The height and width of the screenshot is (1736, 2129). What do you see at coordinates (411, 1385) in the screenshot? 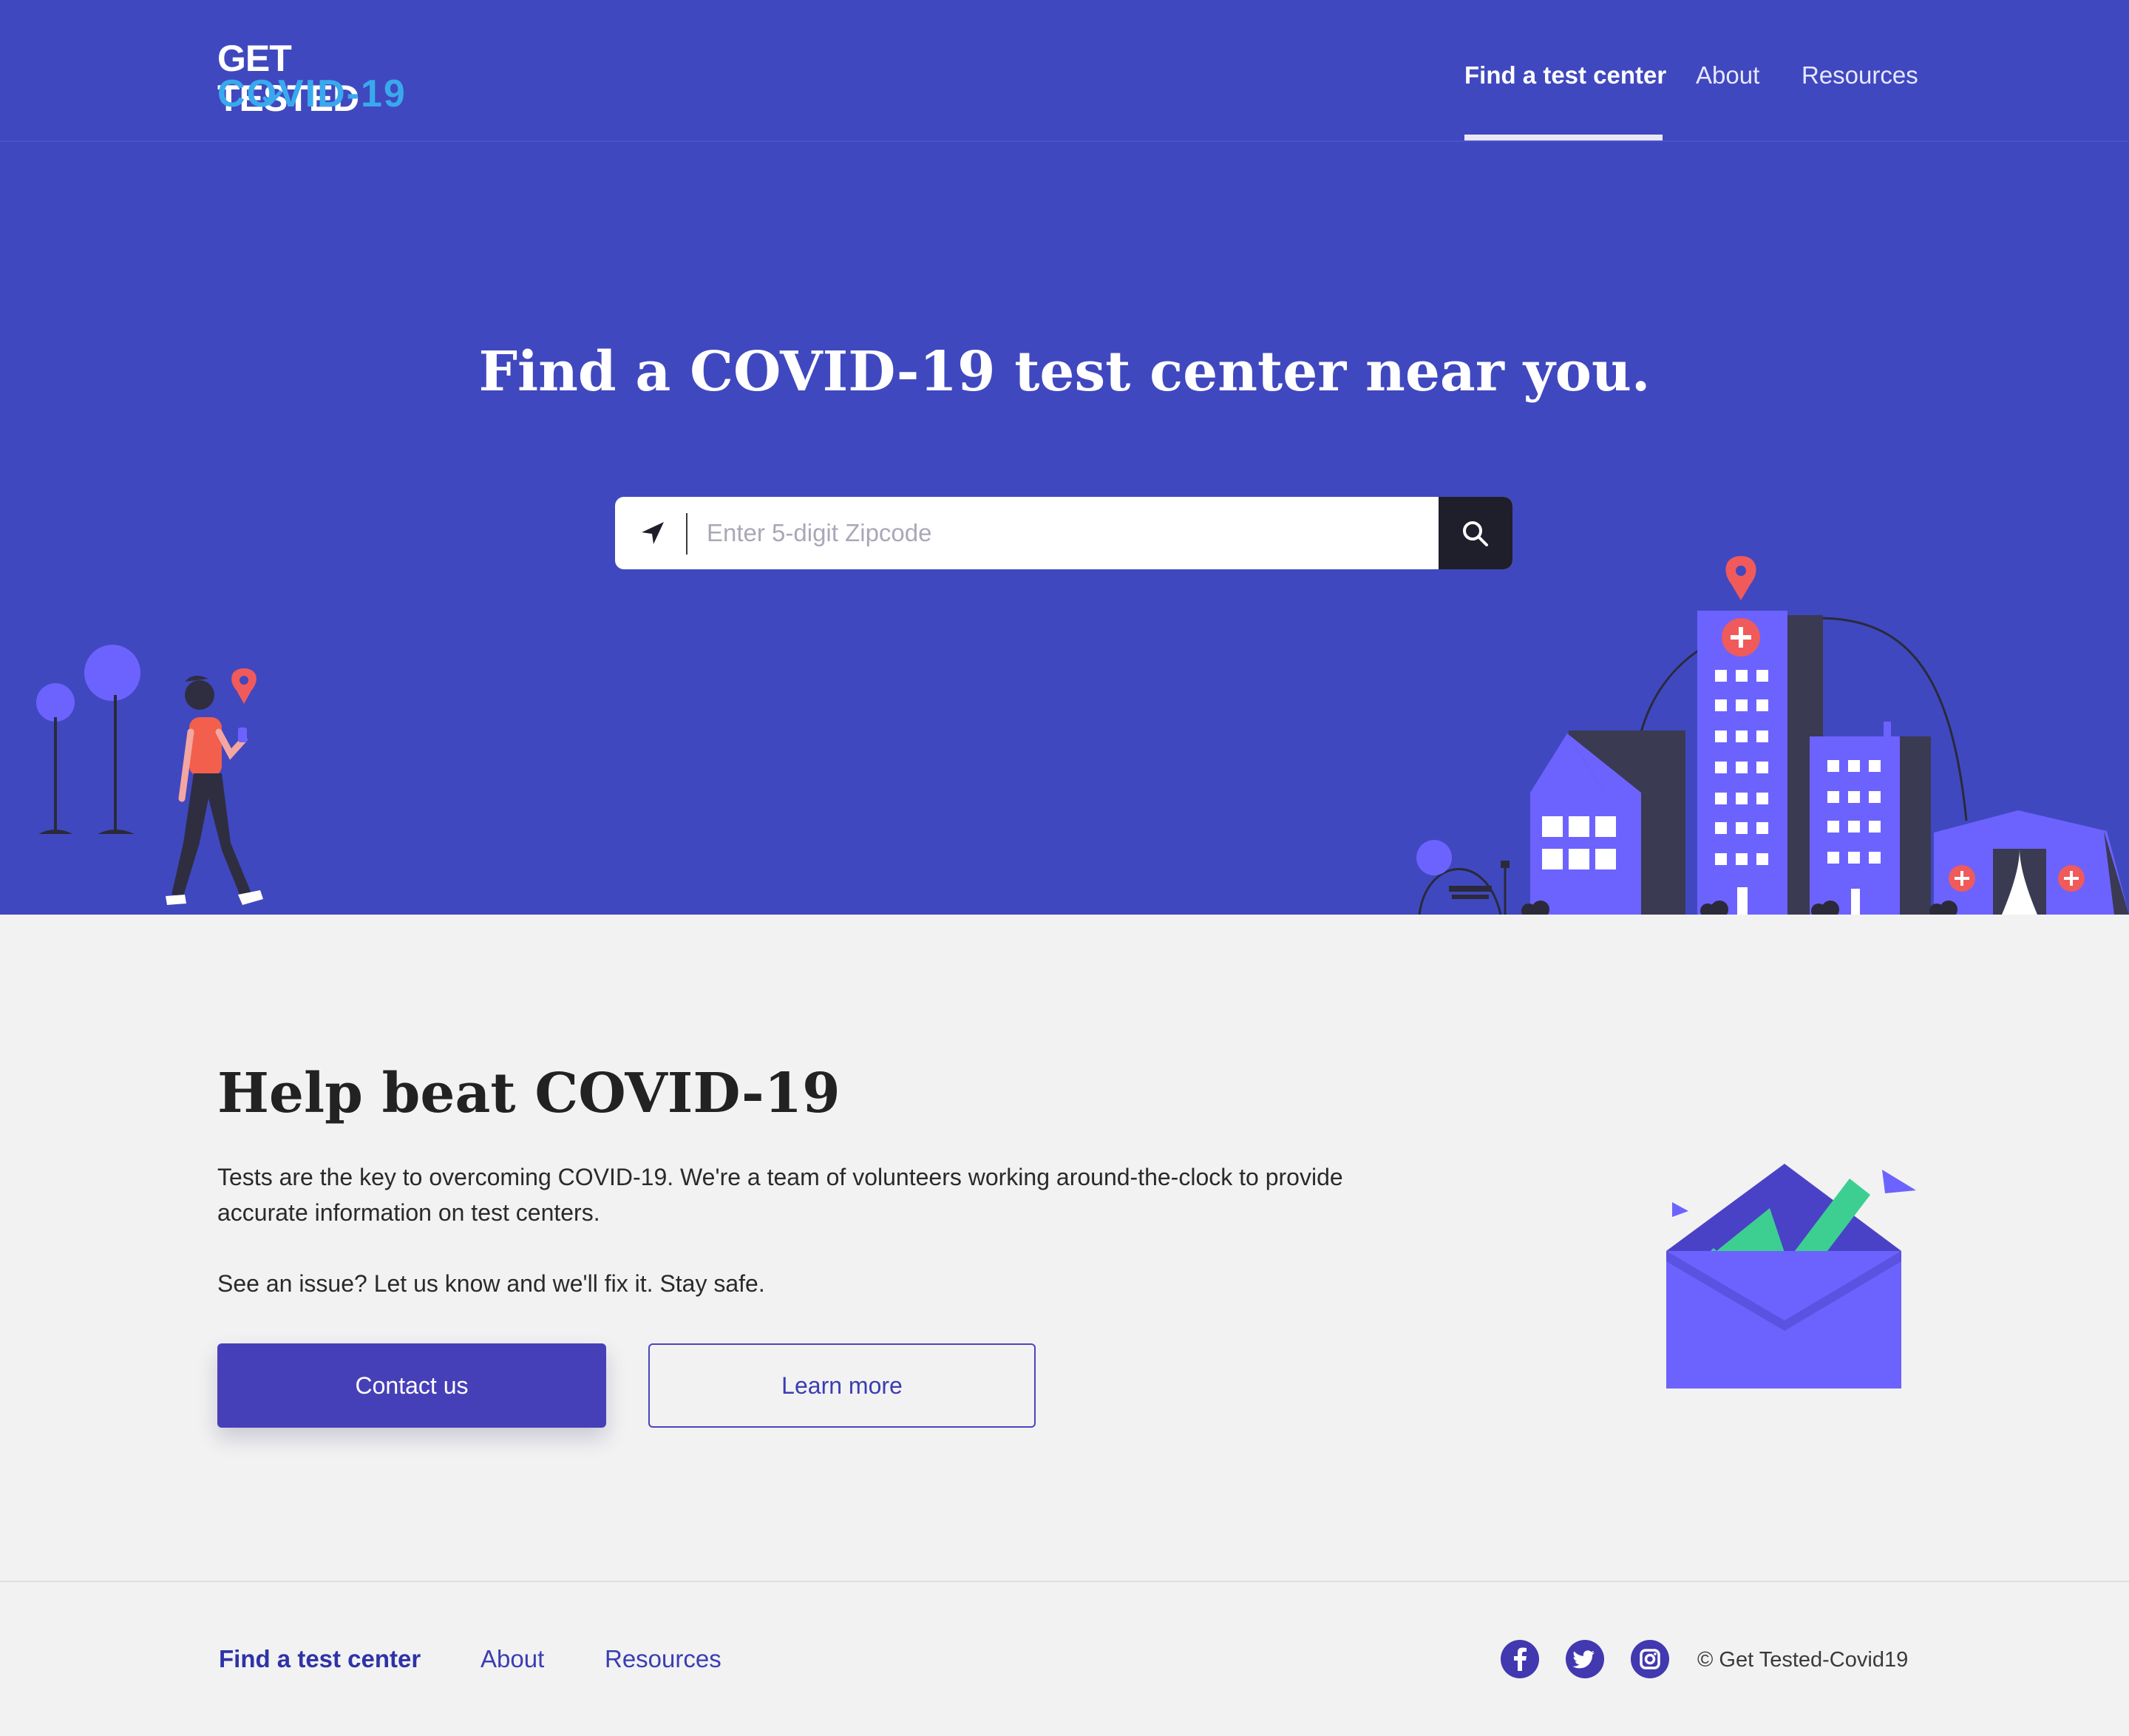
I see `contact-us-button: Contact us` at bounding box center [411, 1385].